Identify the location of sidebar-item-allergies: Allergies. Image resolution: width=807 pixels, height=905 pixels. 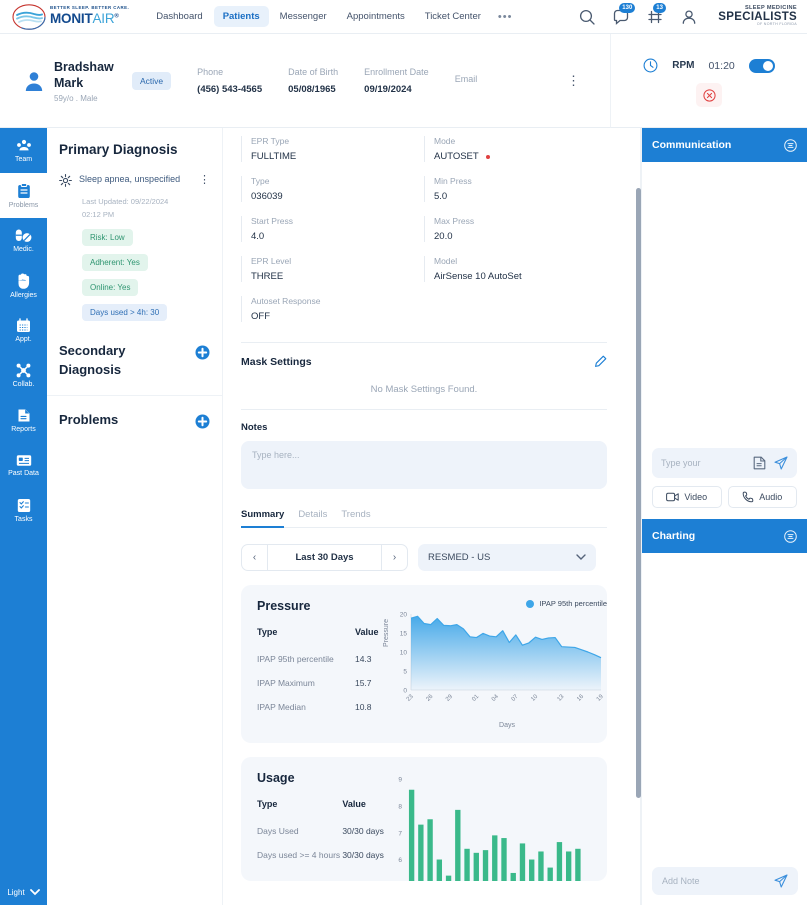
(23, 285).